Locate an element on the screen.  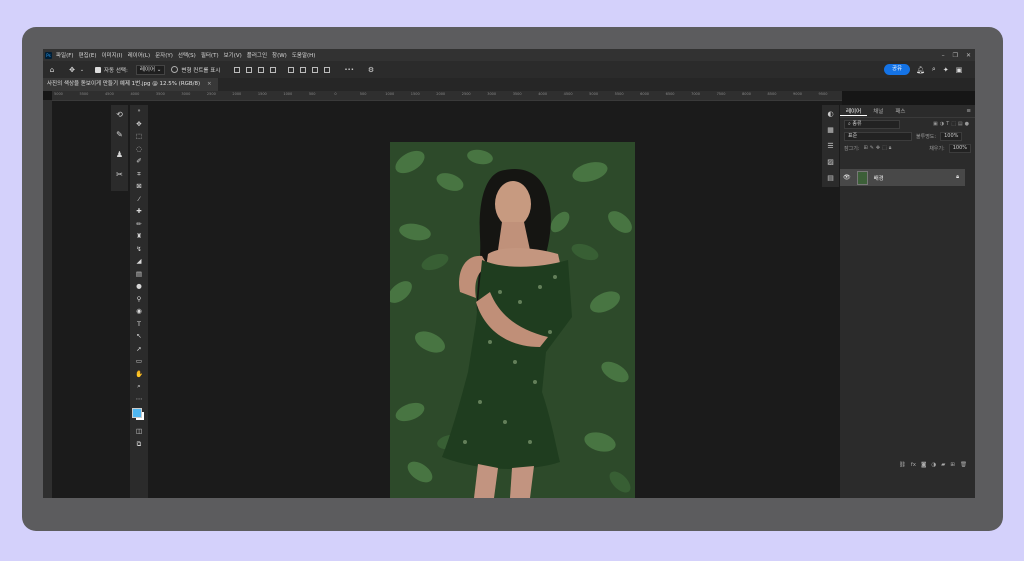
history-brush-tool-icon: ↯ is located at coordinates (139, 249).